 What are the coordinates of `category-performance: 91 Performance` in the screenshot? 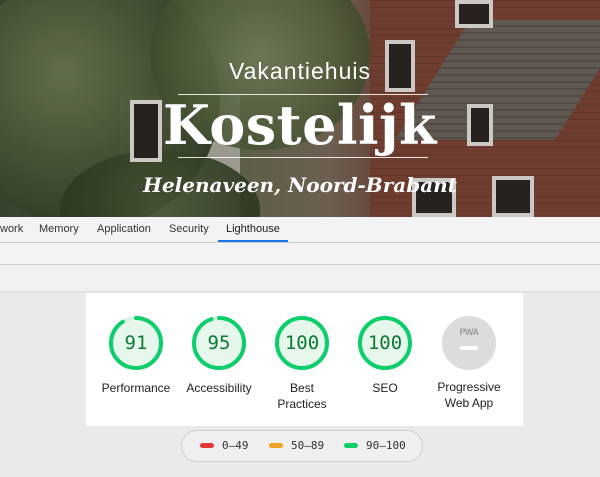 It's located at (136, 355).